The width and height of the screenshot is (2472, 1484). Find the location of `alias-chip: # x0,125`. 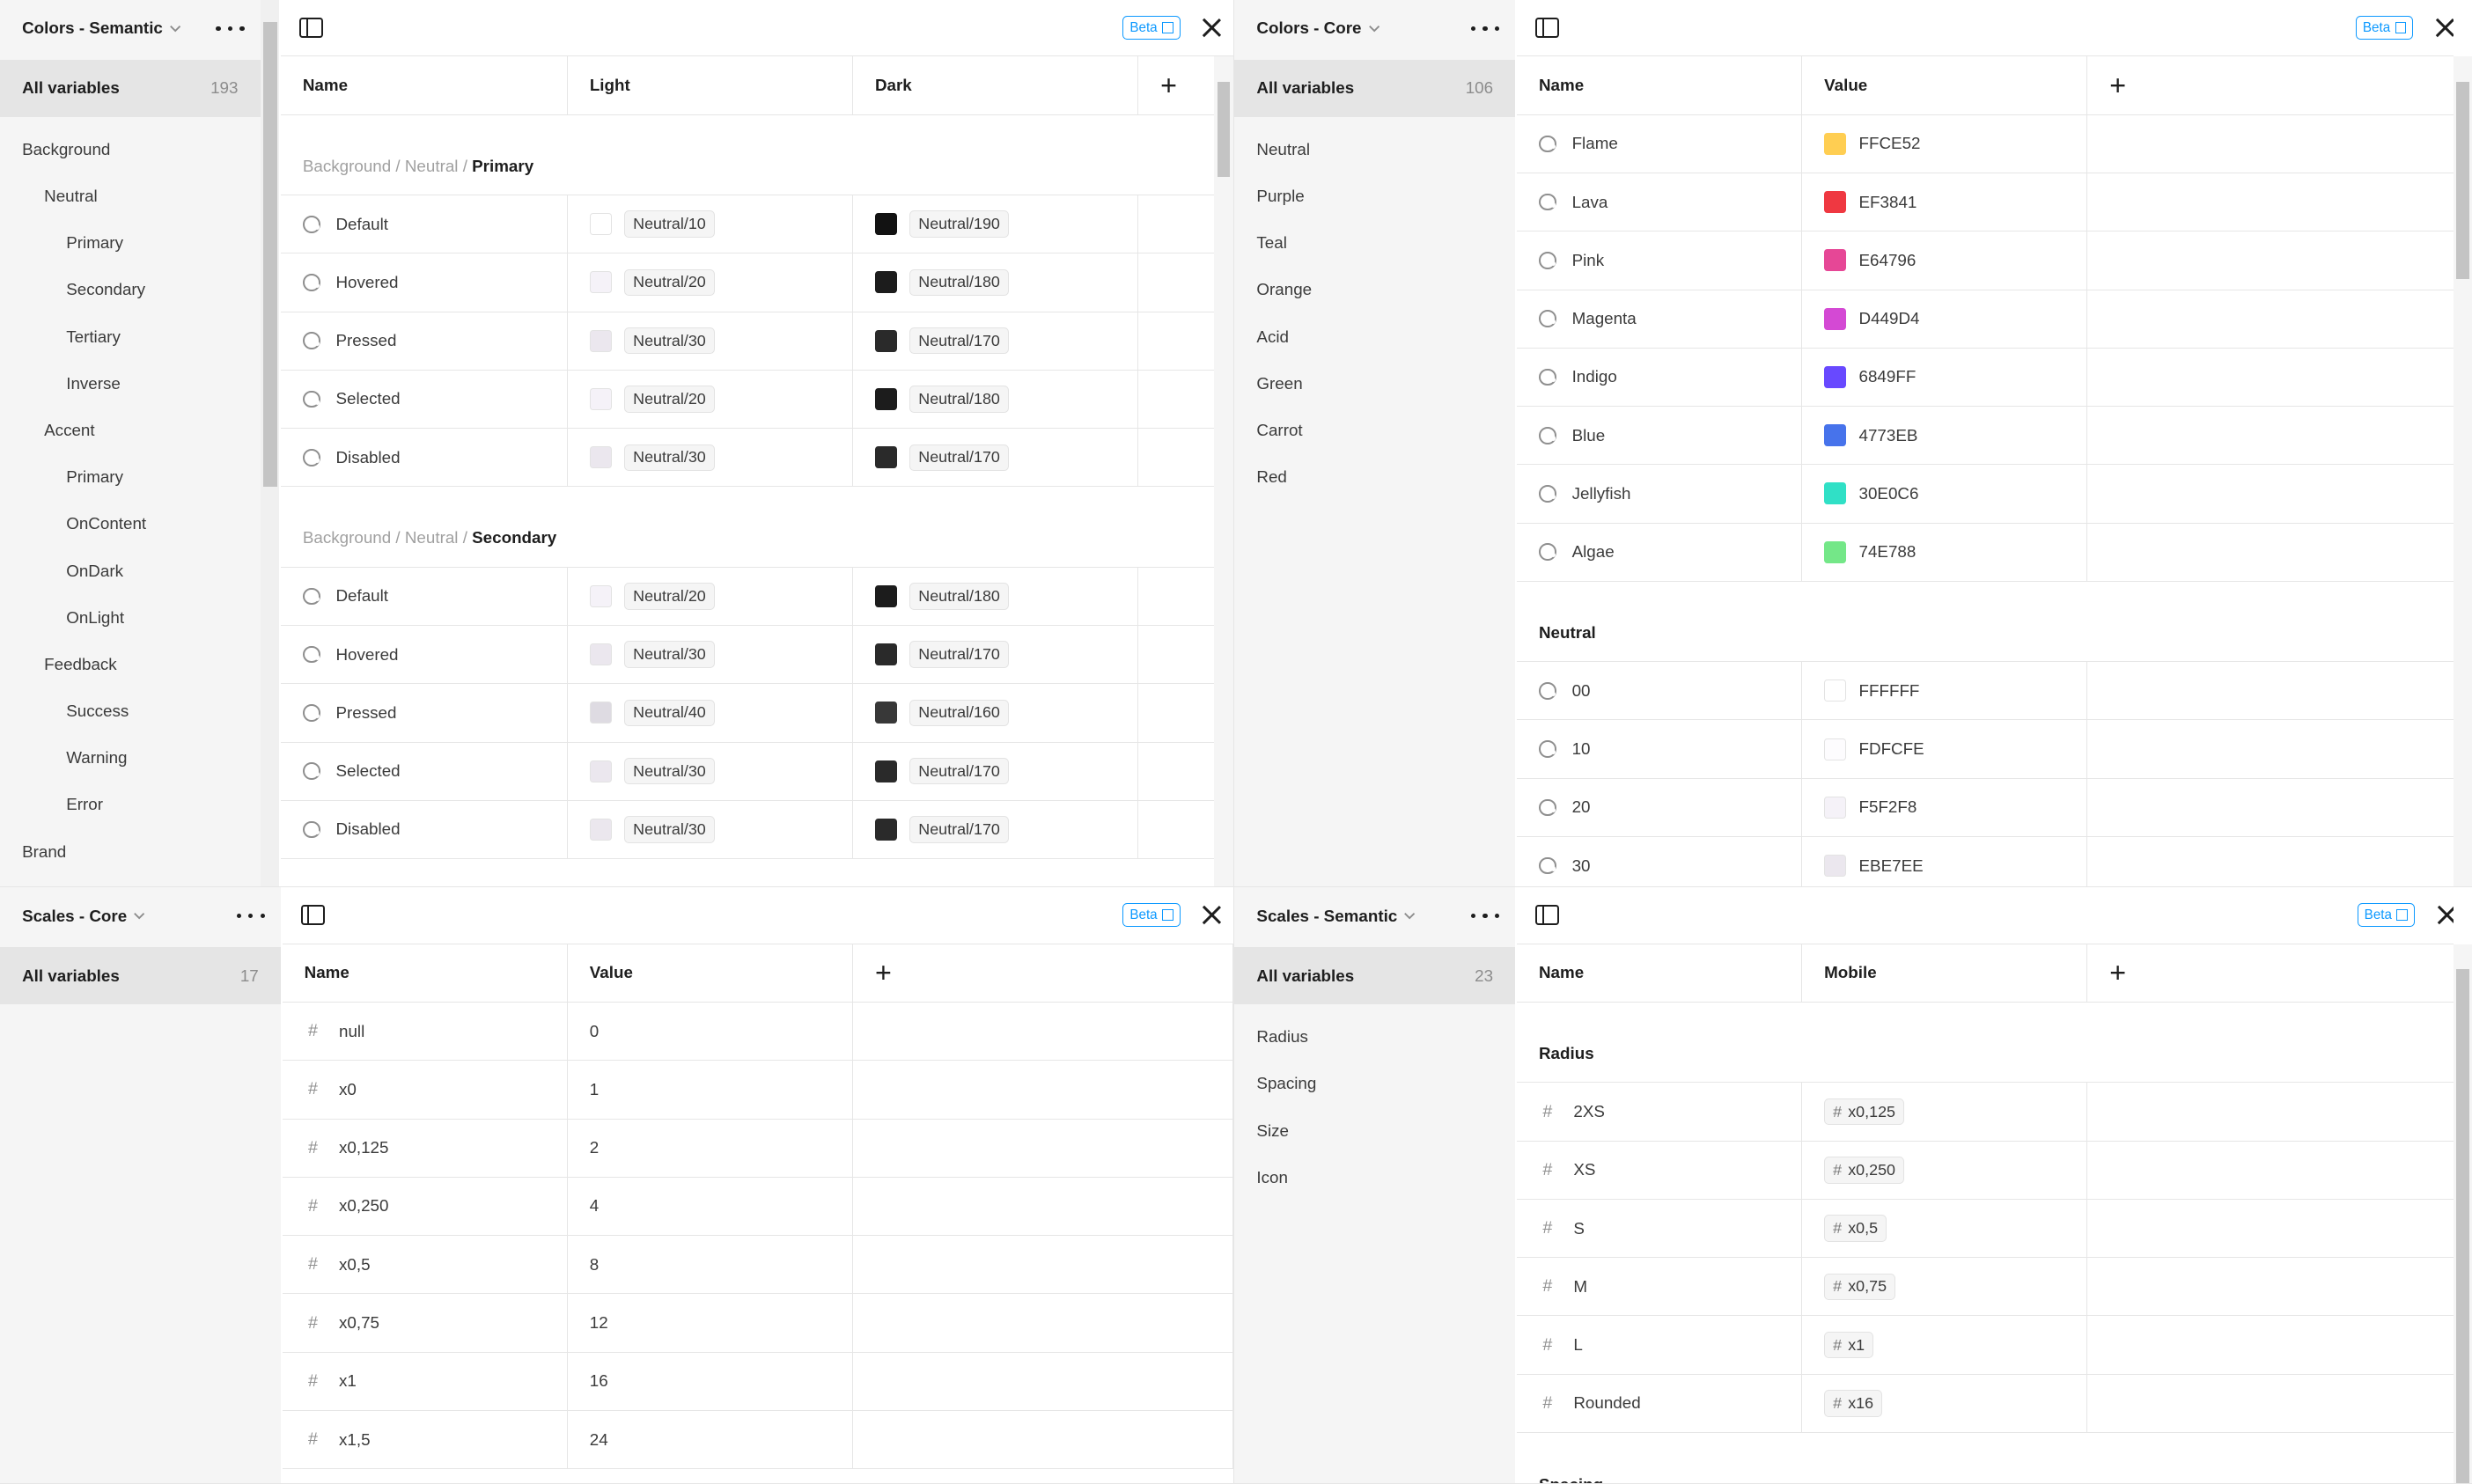

alias-chip: # x0,125 is located at coordinates (1864, 1112).